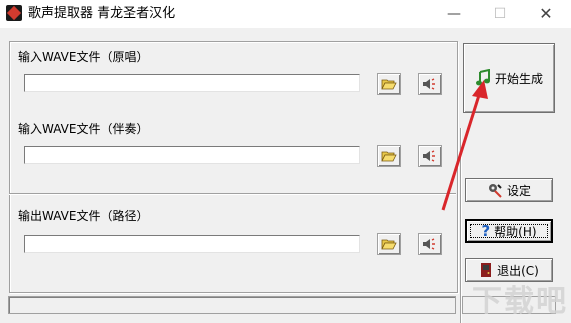 This screenshot has height=323, width=571. What do you see at coordinates (518, 190) in the screenshot?
I see `settings-label: 设定` at bounding box center [518, 190].